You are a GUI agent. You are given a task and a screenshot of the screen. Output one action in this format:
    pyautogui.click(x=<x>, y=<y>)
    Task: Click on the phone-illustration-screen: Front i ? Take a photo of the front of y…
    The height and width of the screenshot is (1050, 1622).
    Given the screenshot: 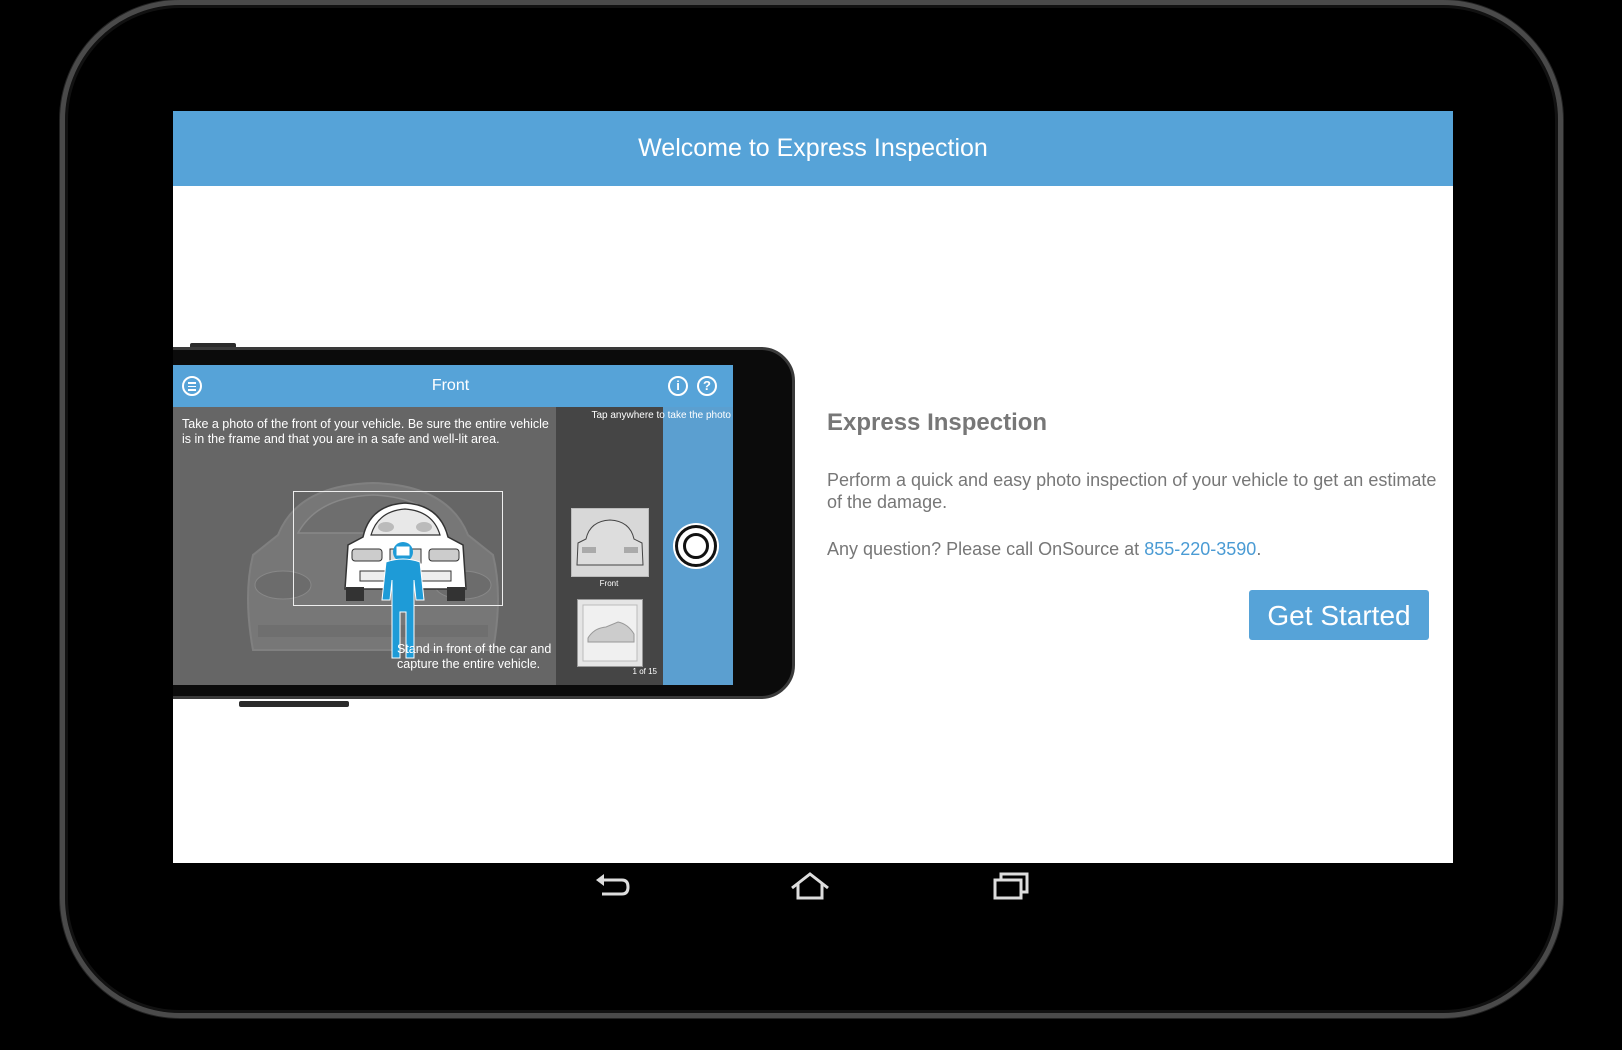 What is the action you would take?
    pyautogui.click(x=453, y=525)
    